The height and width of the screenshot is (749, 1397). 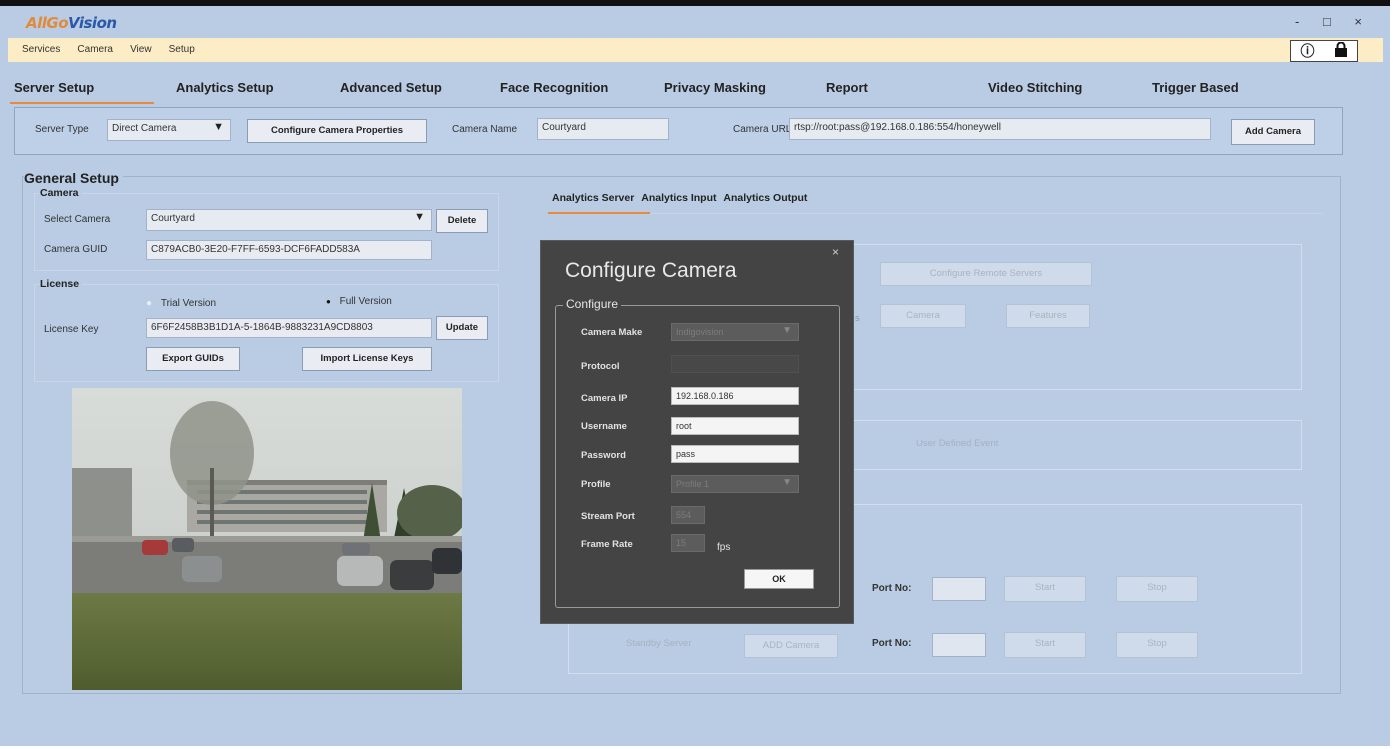 I want to click on partial-label: s, so click(x=857, y=318).